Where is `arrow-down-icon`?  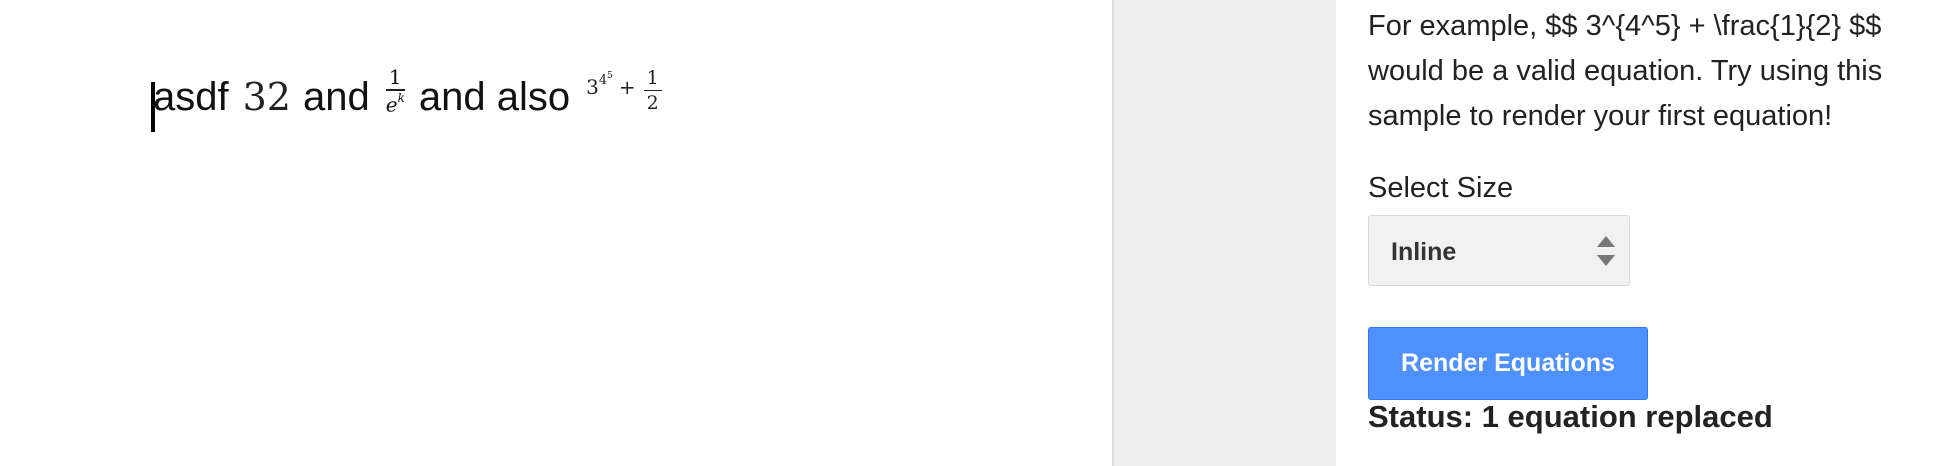 arrow-down-icon is located at coordinates (1606, 260).